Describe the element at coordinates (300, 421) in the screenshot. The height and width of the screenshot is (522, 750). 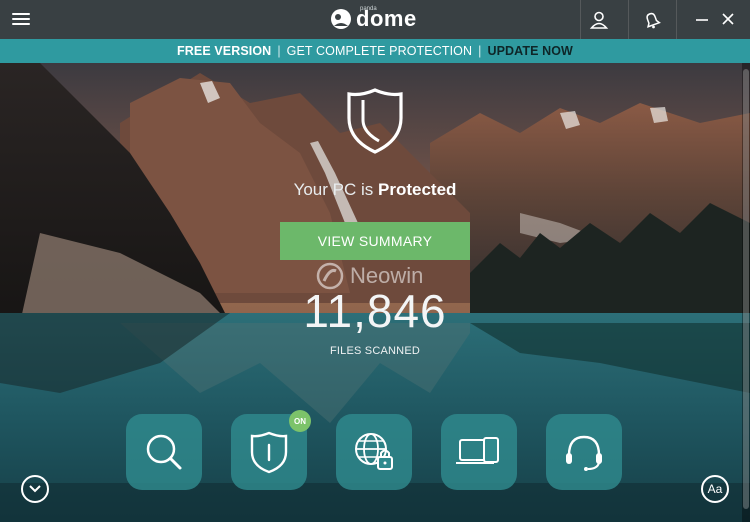
I see `antivirus-on-badge: ON` at that location.